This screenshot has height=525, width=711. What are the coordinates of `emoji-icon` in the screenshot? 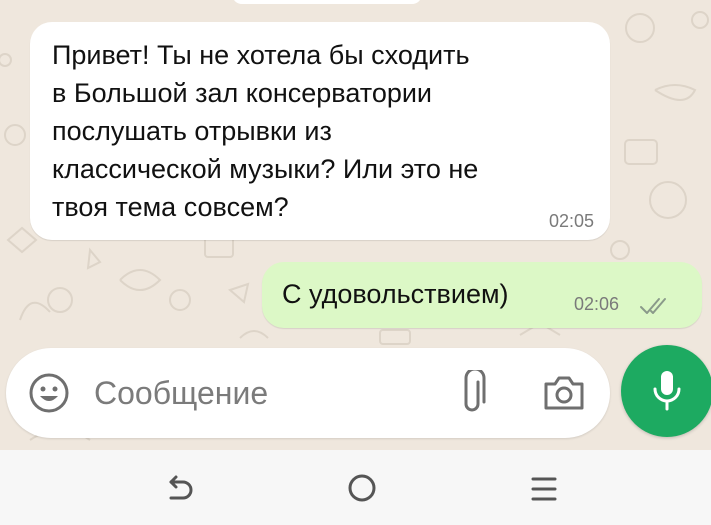 It's located at (49, 395).